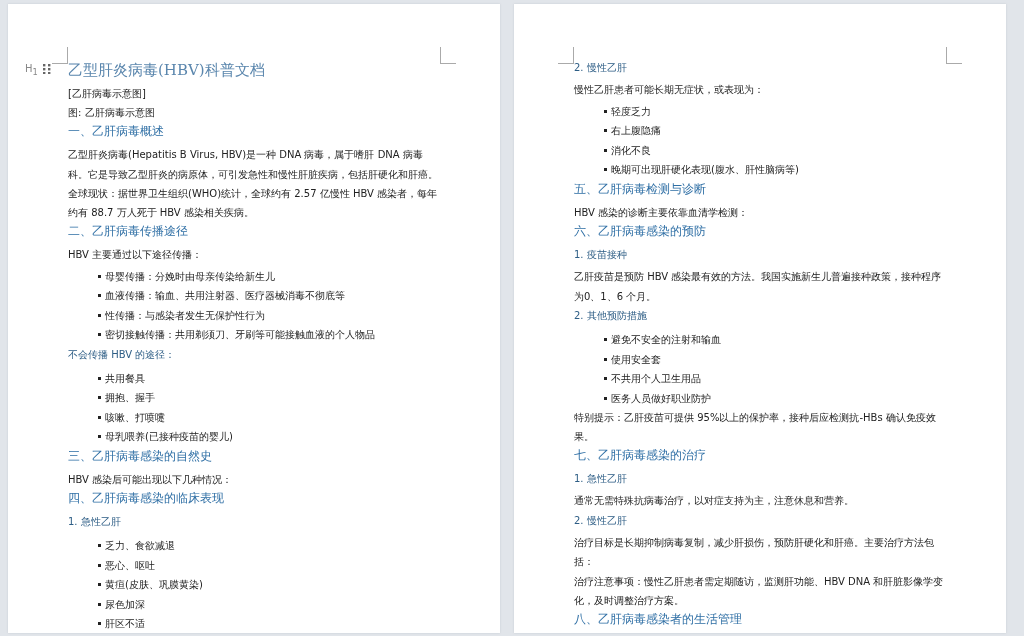 The width and height of the screenshot is (1024, 636). I want to click on list-item: 使用安全套, so click(636, 359).